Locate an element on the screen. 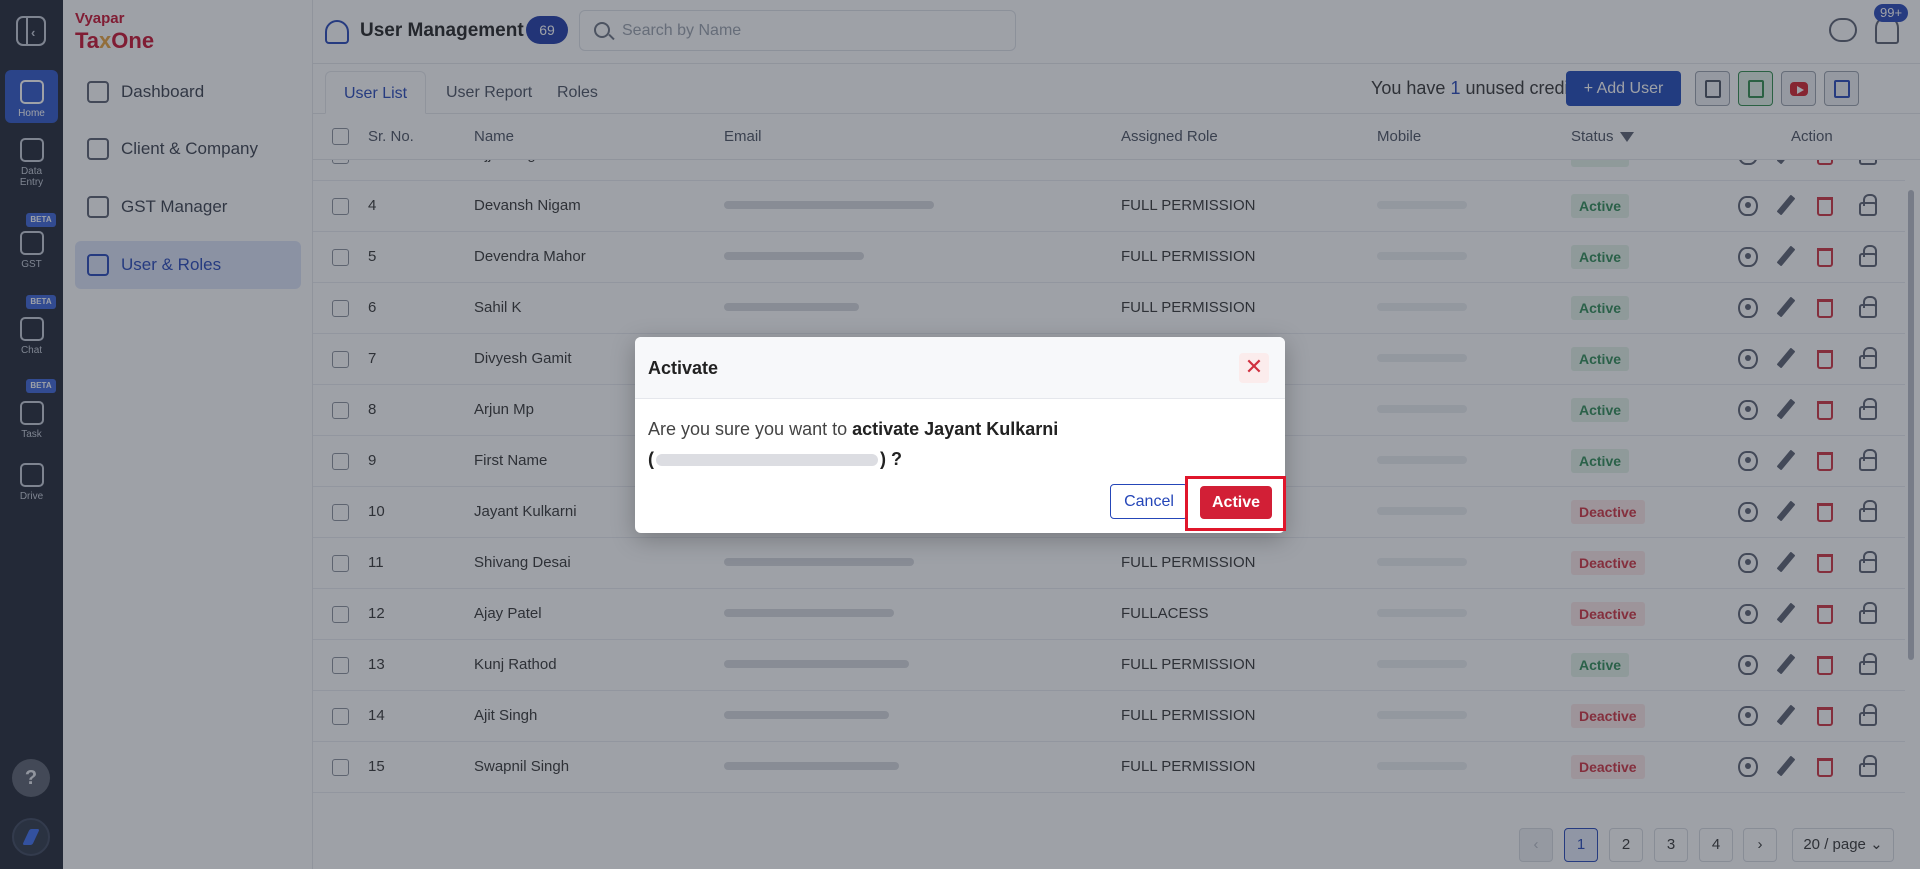 Image resolution: width=1920 pixels, height=869 pixels. highlight-box is located at coordinates (1235, 503).